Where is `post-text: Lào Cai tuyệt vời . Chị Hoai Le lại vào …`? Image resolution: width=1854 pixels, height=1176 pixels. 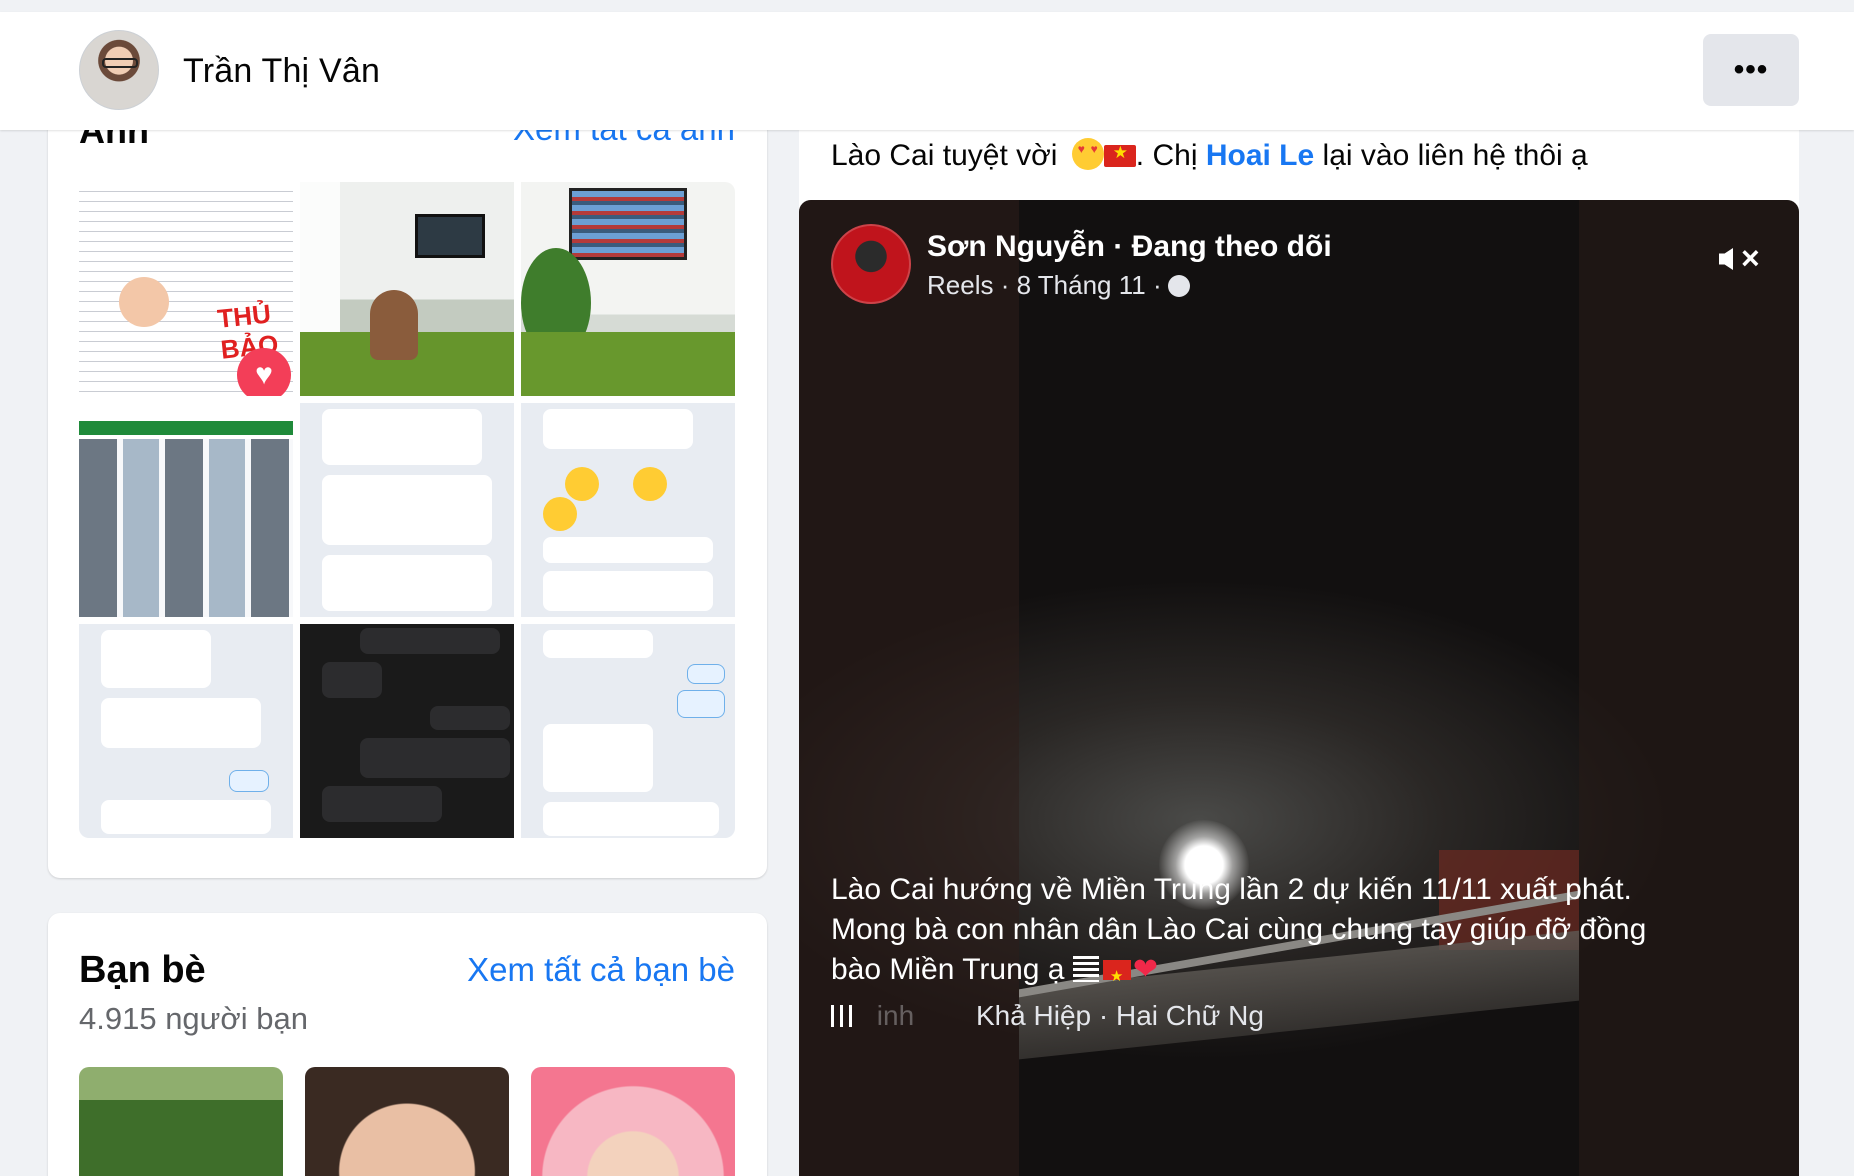
post-text: Lào Cai tuyệt vời . Chị Hoai Le lại vào … is located at coordinates (1209, 155).